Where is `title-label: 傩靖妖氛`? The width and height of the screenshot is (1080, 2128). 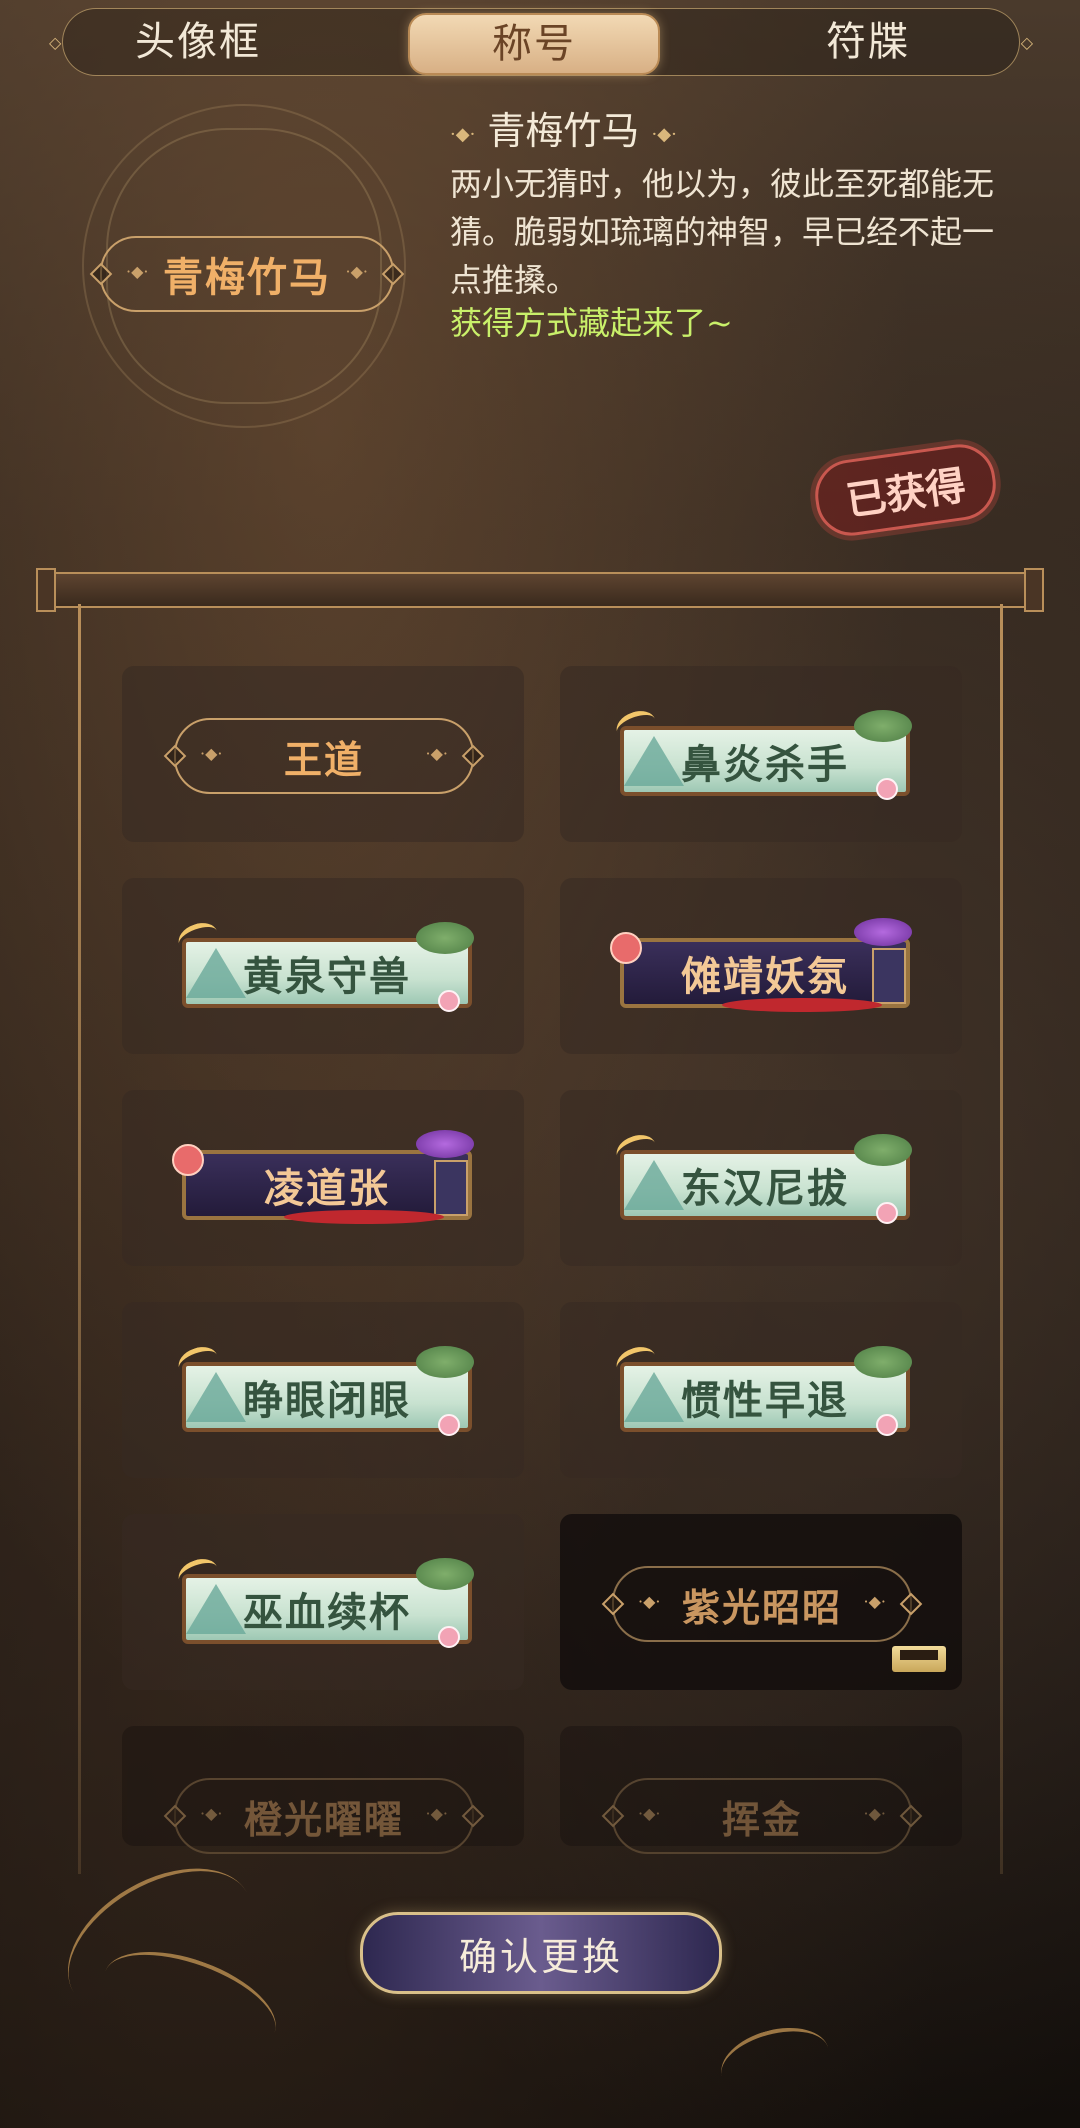
title-label: 傩靖妖氛 is located at coordinates (765, 976).